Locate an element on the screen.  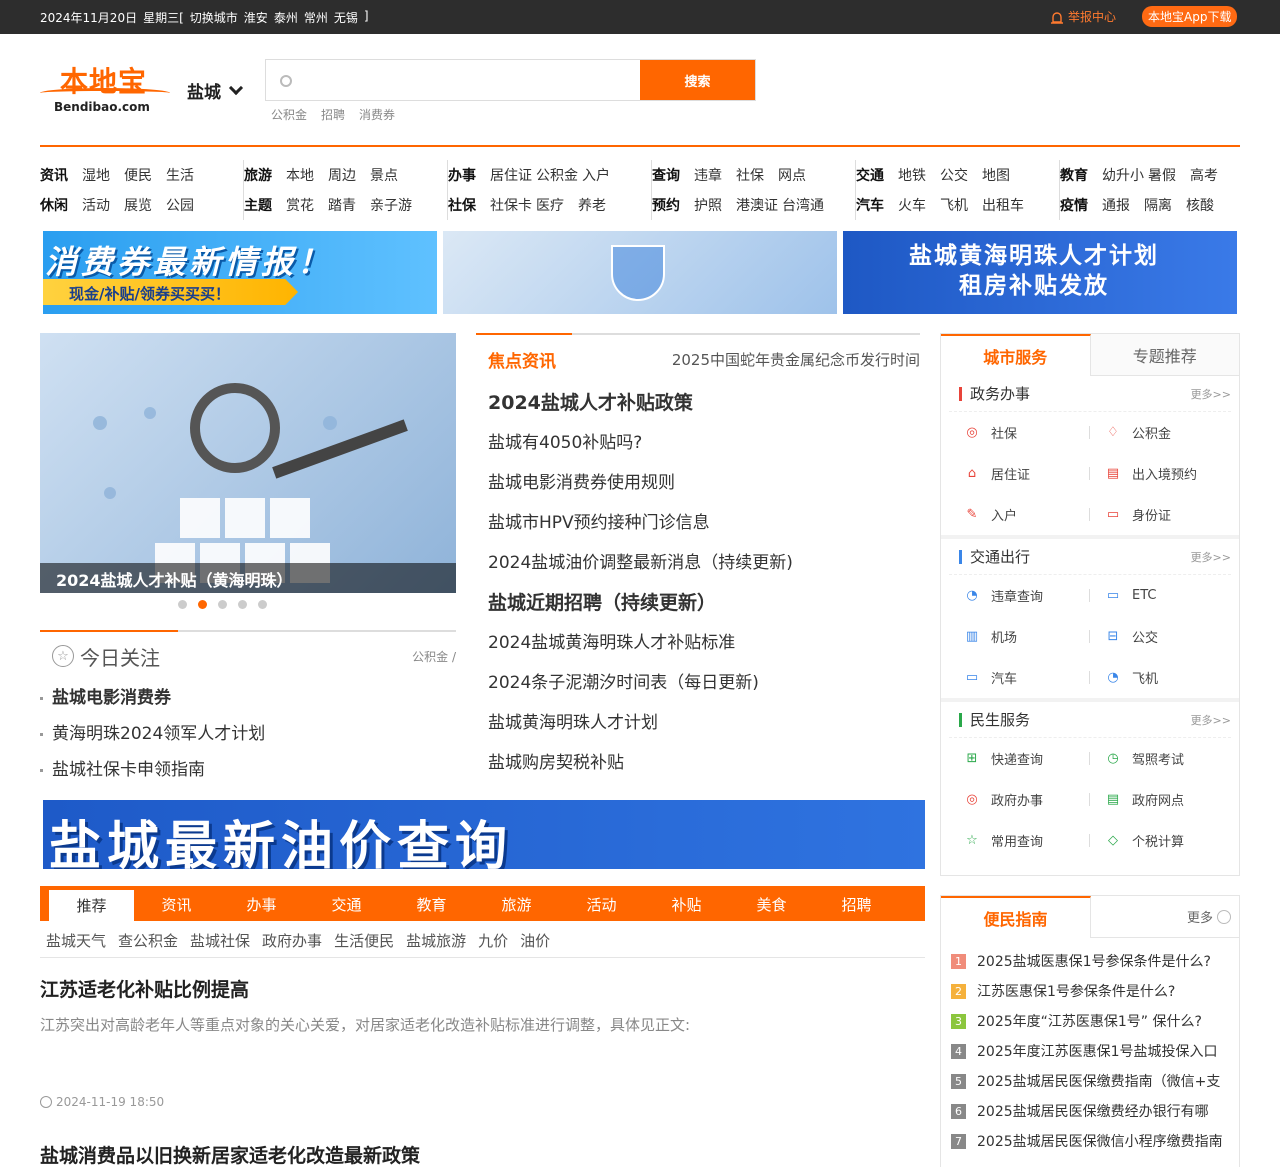
city-link: 淮安 is located at coordinates (256, 17).